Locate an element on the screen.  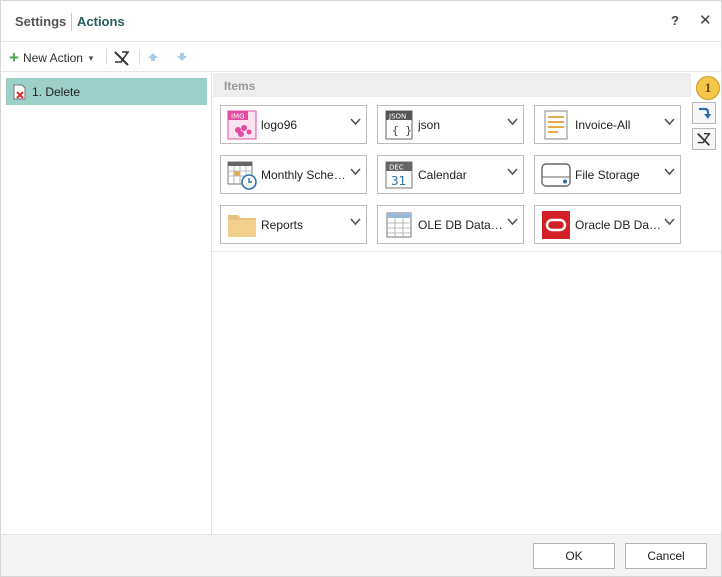
svg-text: JSON is located at coordinates (397, 116).